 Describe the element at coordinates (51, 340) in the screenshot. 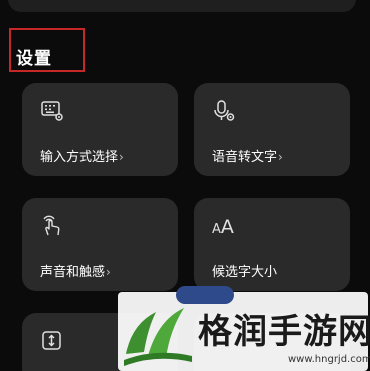

I see `vertical-resize-icon` at that location.